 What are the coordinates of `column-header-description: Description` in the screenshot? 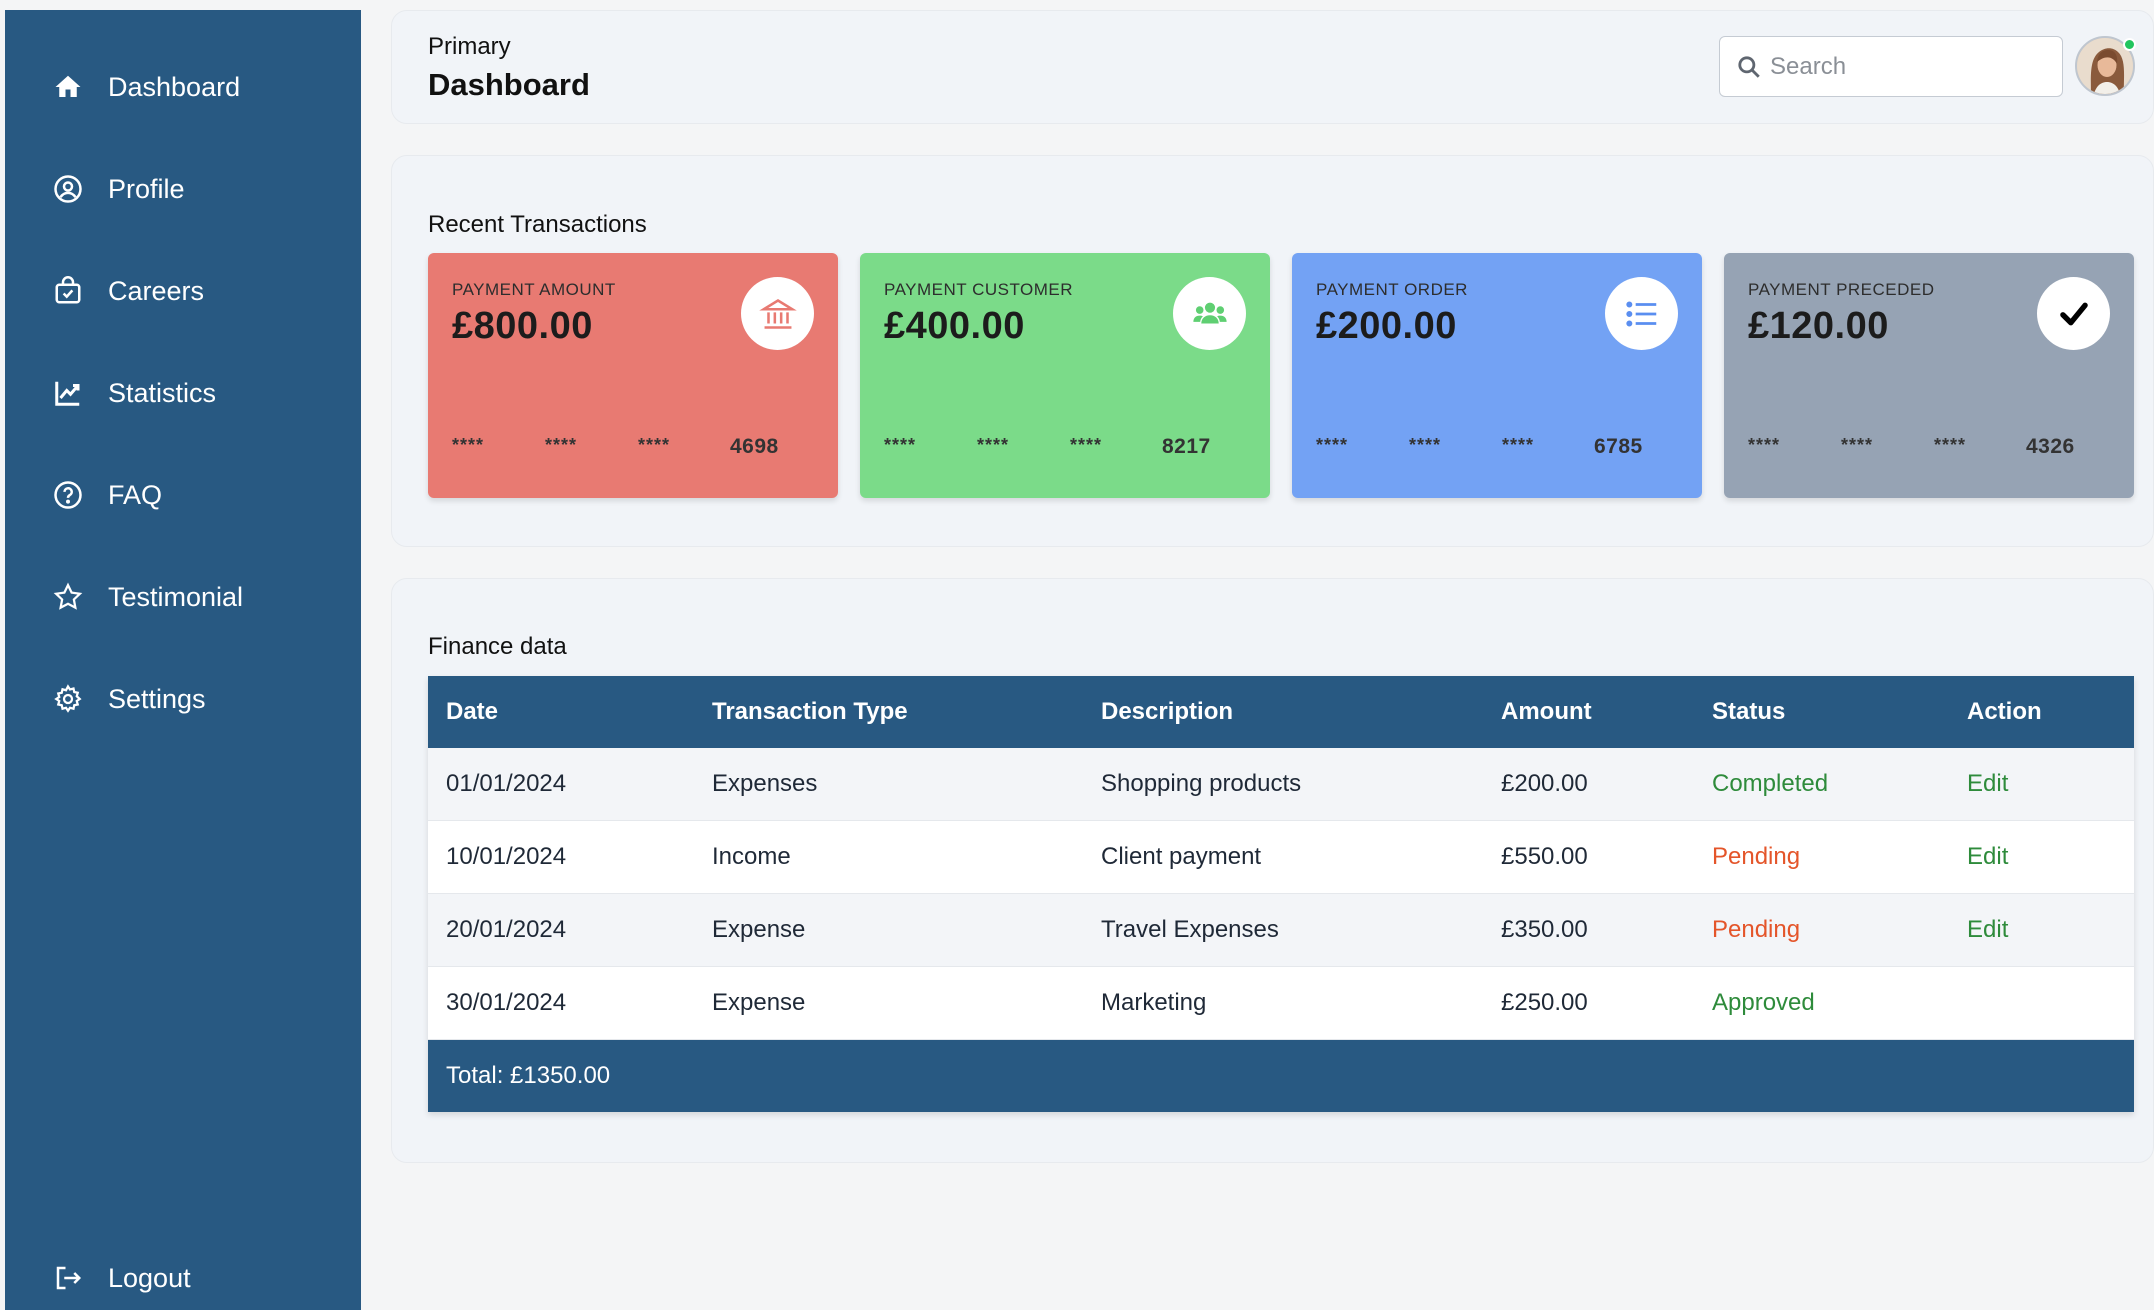 It's located at (1167, 712).